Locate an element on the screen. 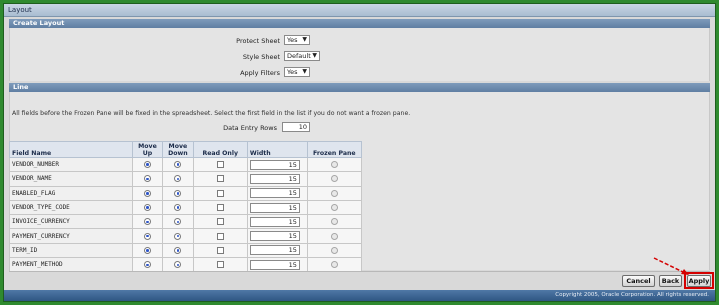  data-entry-rows-label: Data Entry Rows is located at coordinates (250, 128).